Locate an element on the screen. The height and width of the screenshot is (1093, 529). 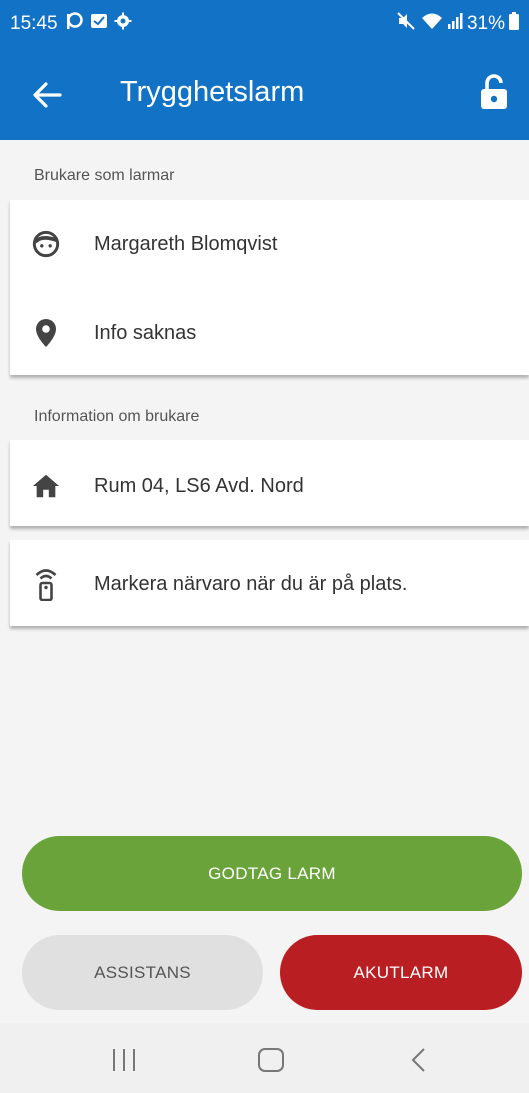
user-name-row: Margareth Blomqvist is located at coordinates (269, 244).